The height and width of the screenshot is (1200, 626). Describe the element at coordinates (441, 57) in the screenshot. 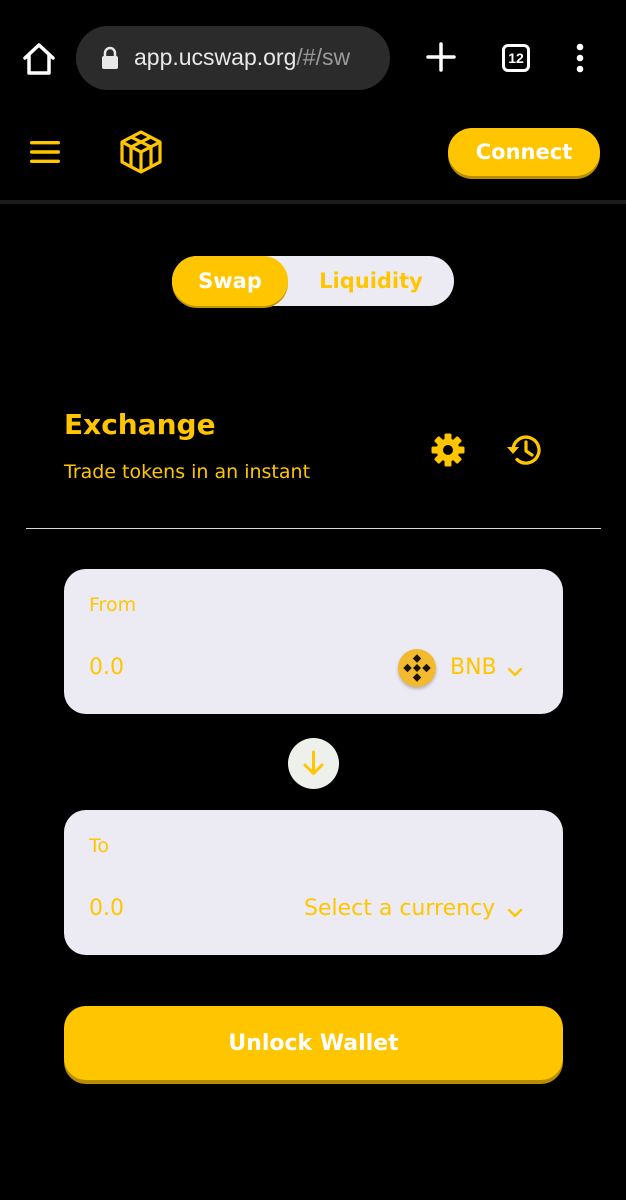

I see `plus-icon` at that location.